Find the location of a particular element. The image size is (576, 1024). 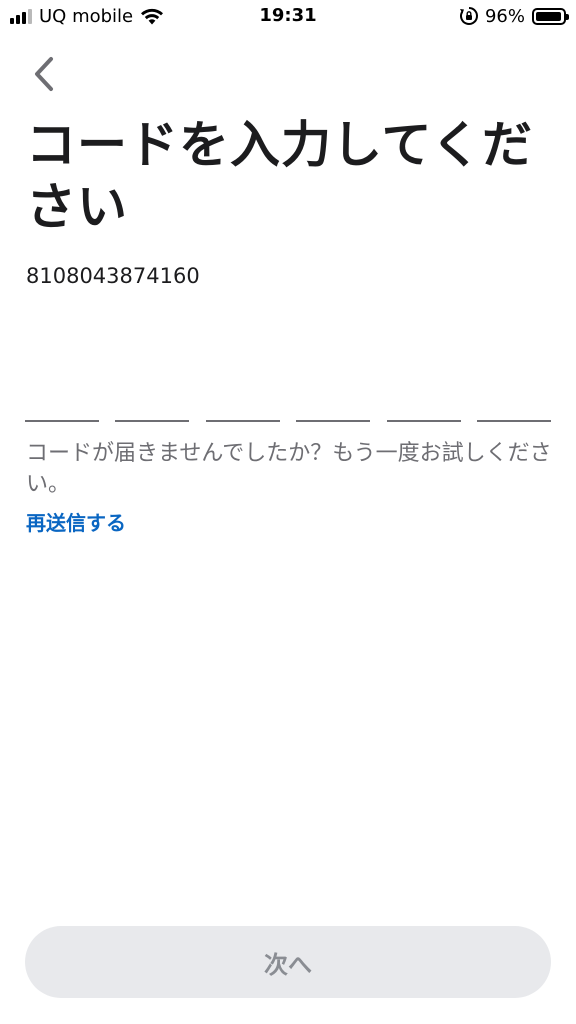

status-right: 96% is located at coordinates (514, 16).